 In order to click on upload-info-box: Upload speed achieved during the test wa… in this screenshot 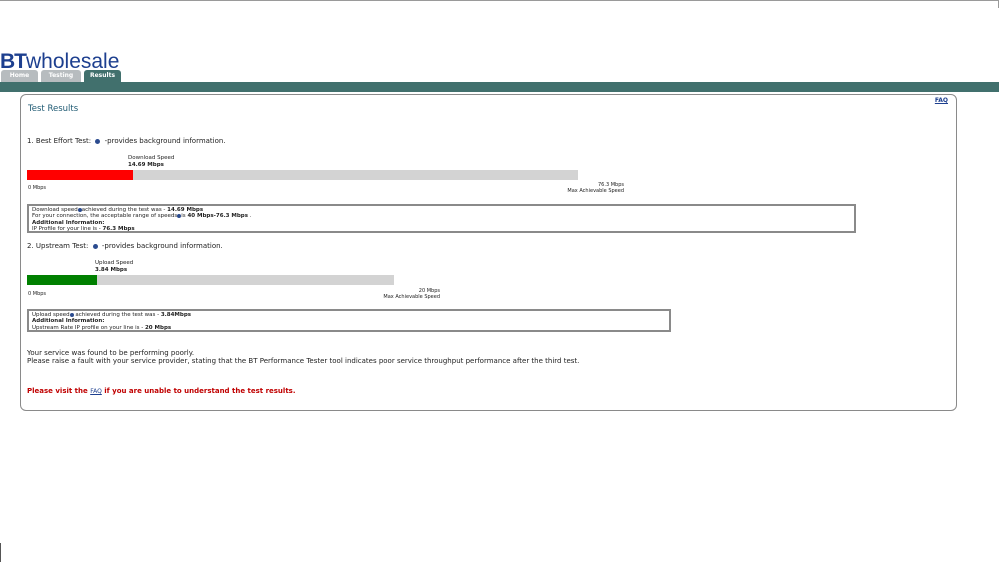, I will do `click(349, 320)`.